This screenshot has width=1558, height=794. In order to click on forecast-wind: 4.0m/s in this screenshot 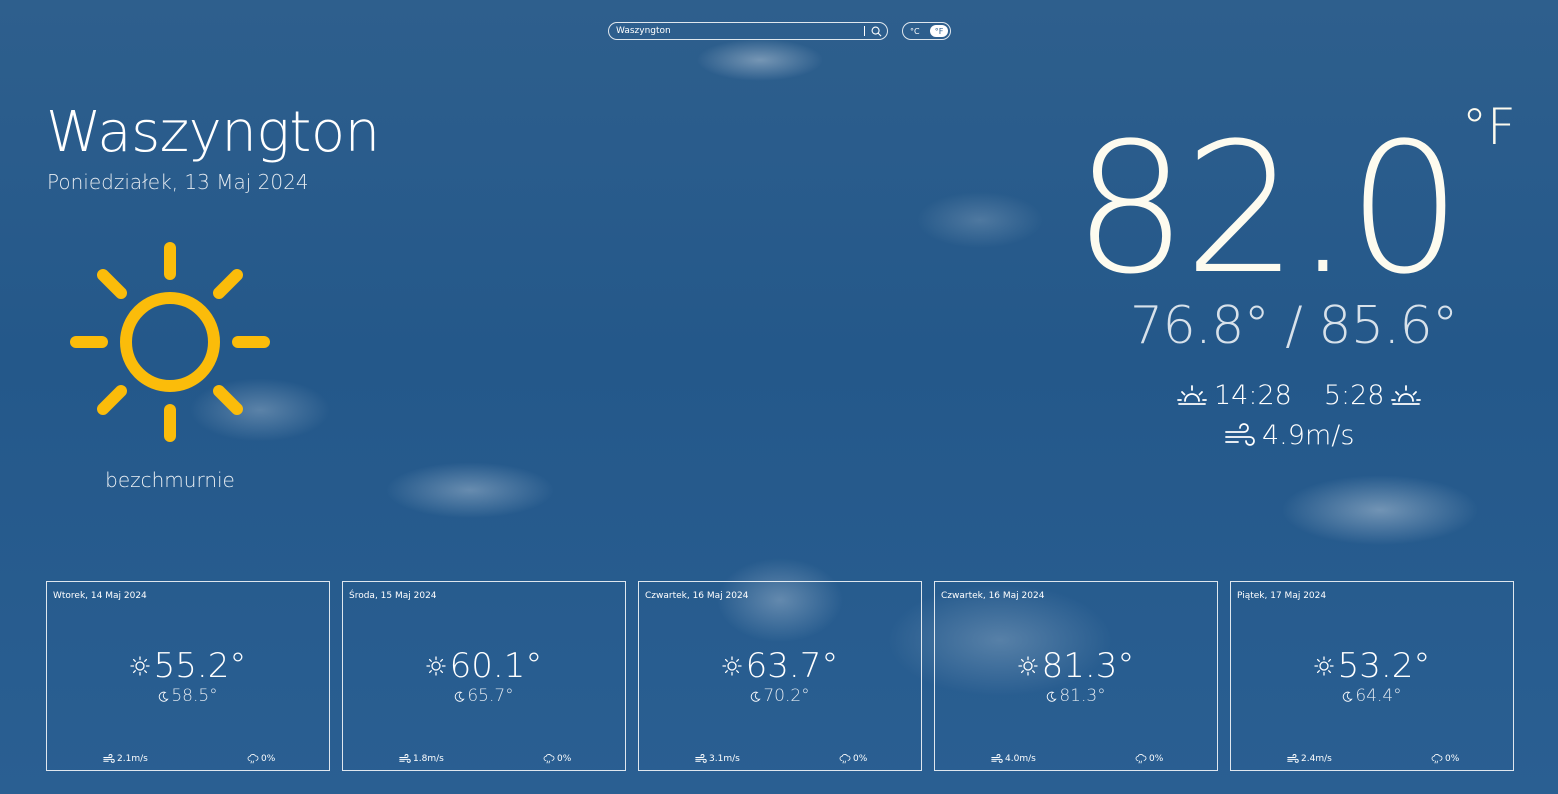, I will do `click(1013, 759)`.